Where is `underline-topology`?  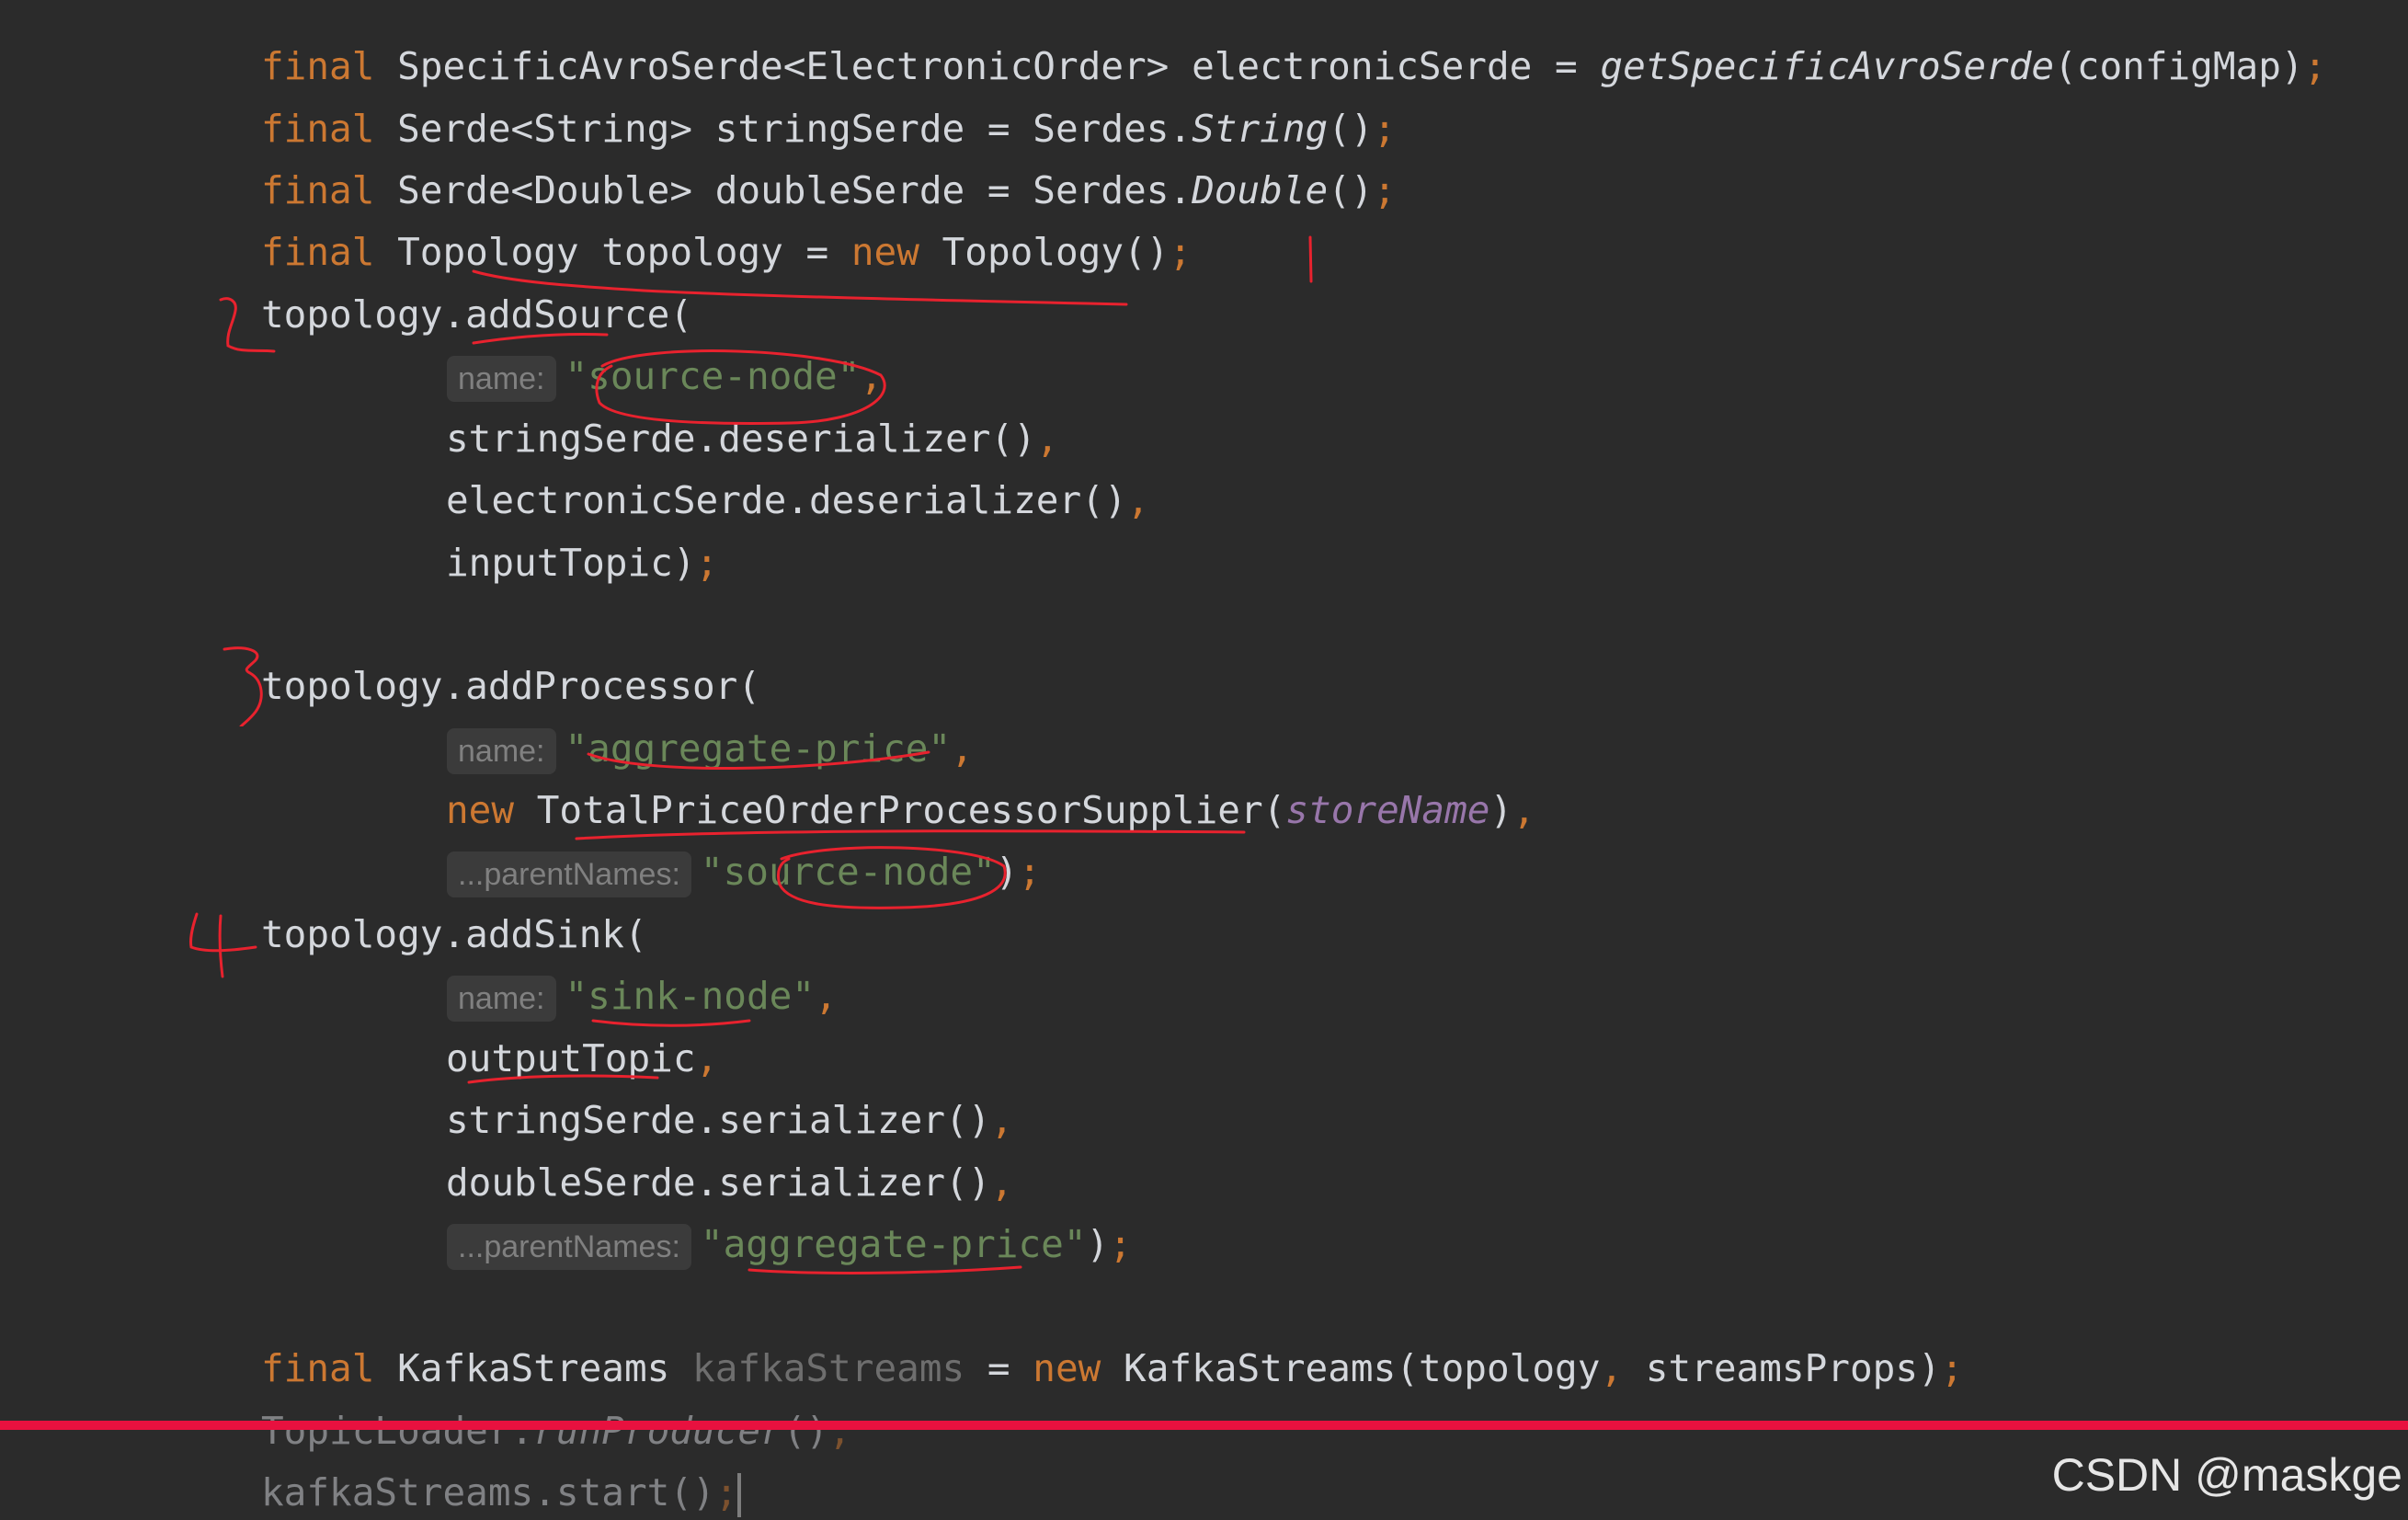 underline-topology is located at coordinates (800, 287).